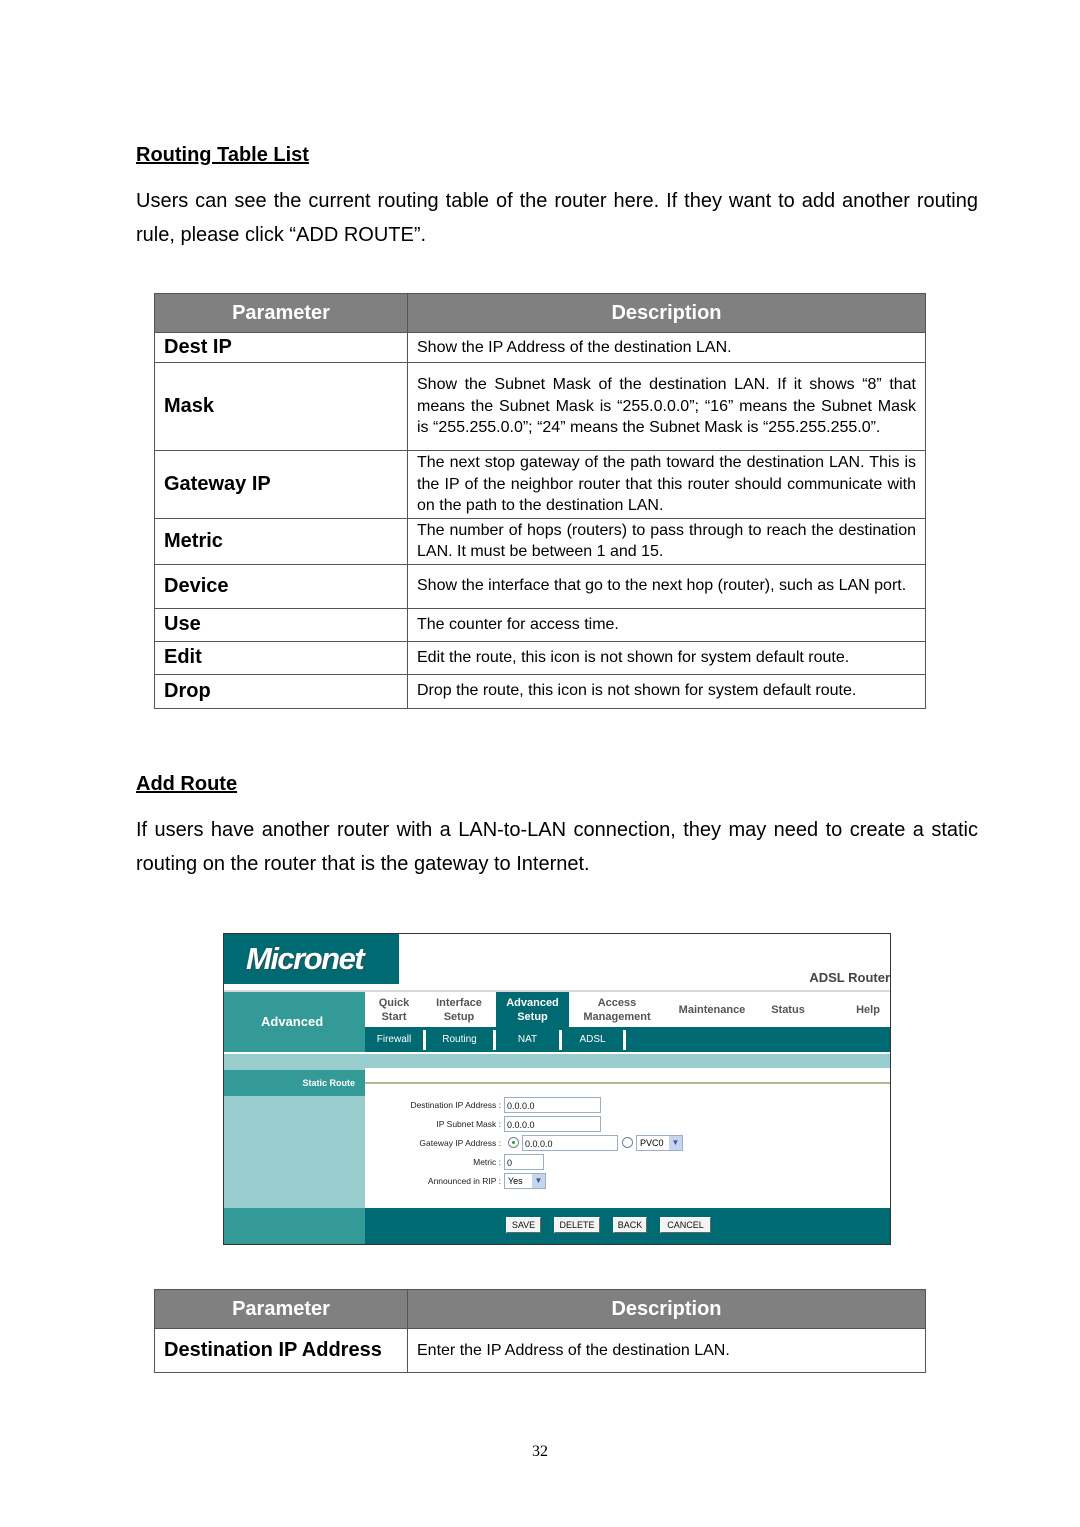 The image size is (1080, 1527). Describe the element at coordinates (468, 1124) in the screenshot. I see `subnet-mask-label: IP Subnet Mask :` at that location.